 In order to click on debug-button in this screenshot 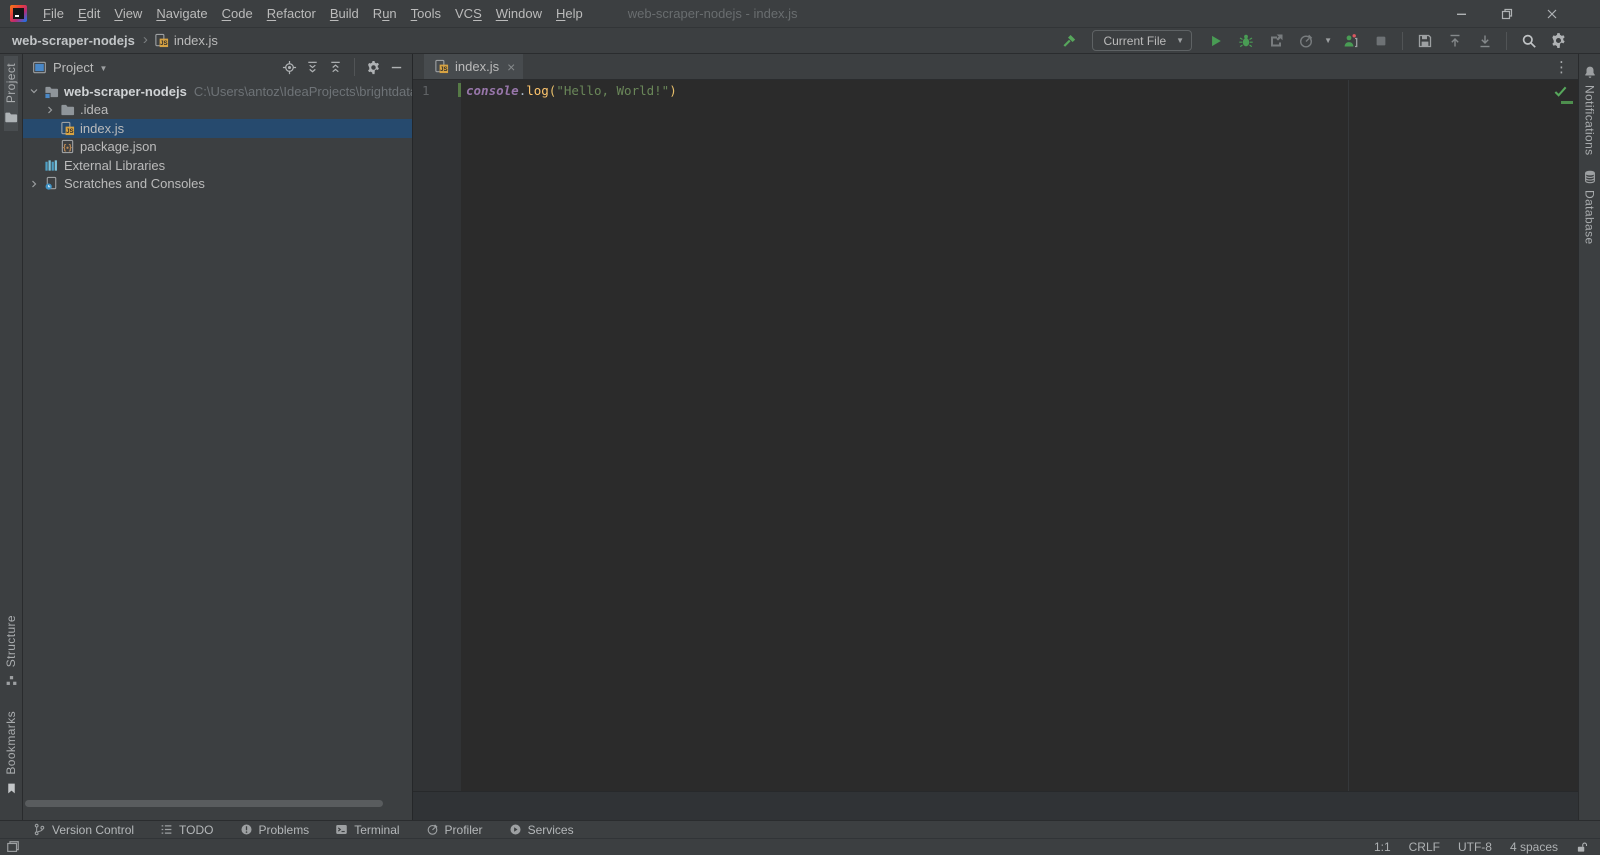, I will do `click(1245, 40)`.